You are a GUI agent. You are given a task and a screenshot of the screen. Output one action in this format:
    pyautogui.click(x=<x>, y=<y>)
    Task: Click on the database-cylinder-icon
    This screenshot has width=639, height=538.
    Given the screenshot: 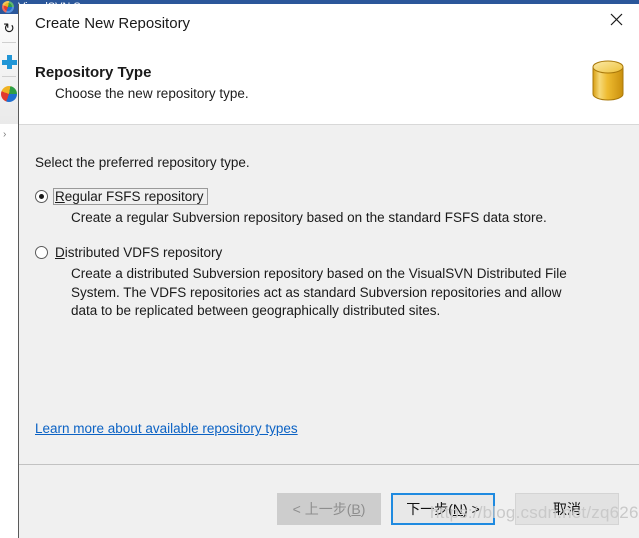 What is the action you would take?
    pyautogui.click(x=608, y=81)
    